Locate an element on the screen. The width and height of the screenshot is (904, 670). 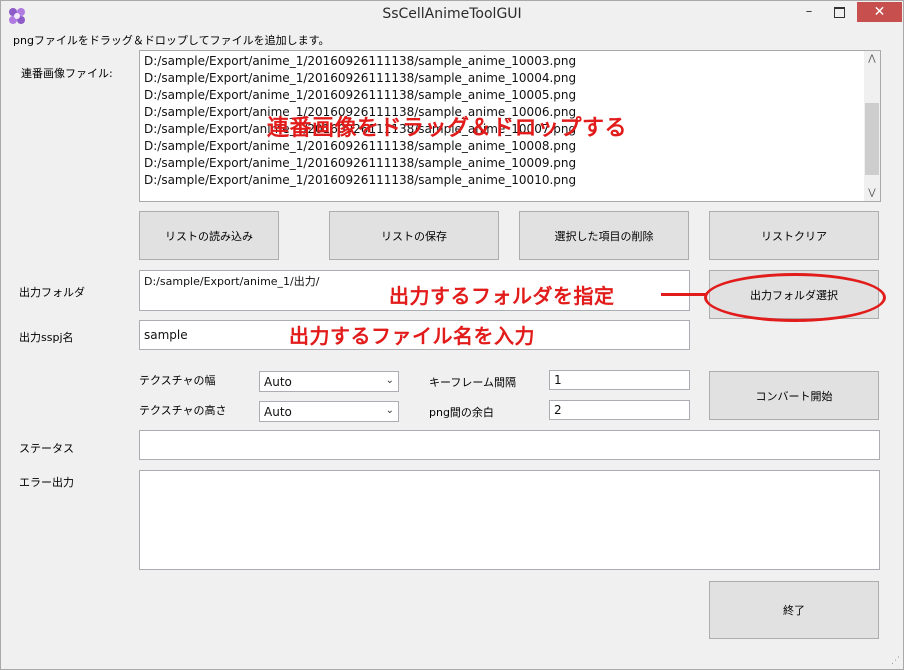
annotation-ring is located at coordinates (795, 297).